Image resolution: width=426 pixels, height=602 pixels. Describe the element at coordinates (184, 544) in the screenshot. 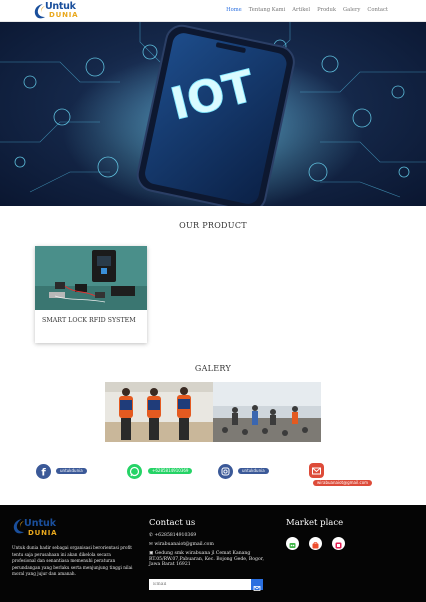

I see `contact-email-text: wirabuanaiot@gmail.com` at that location.